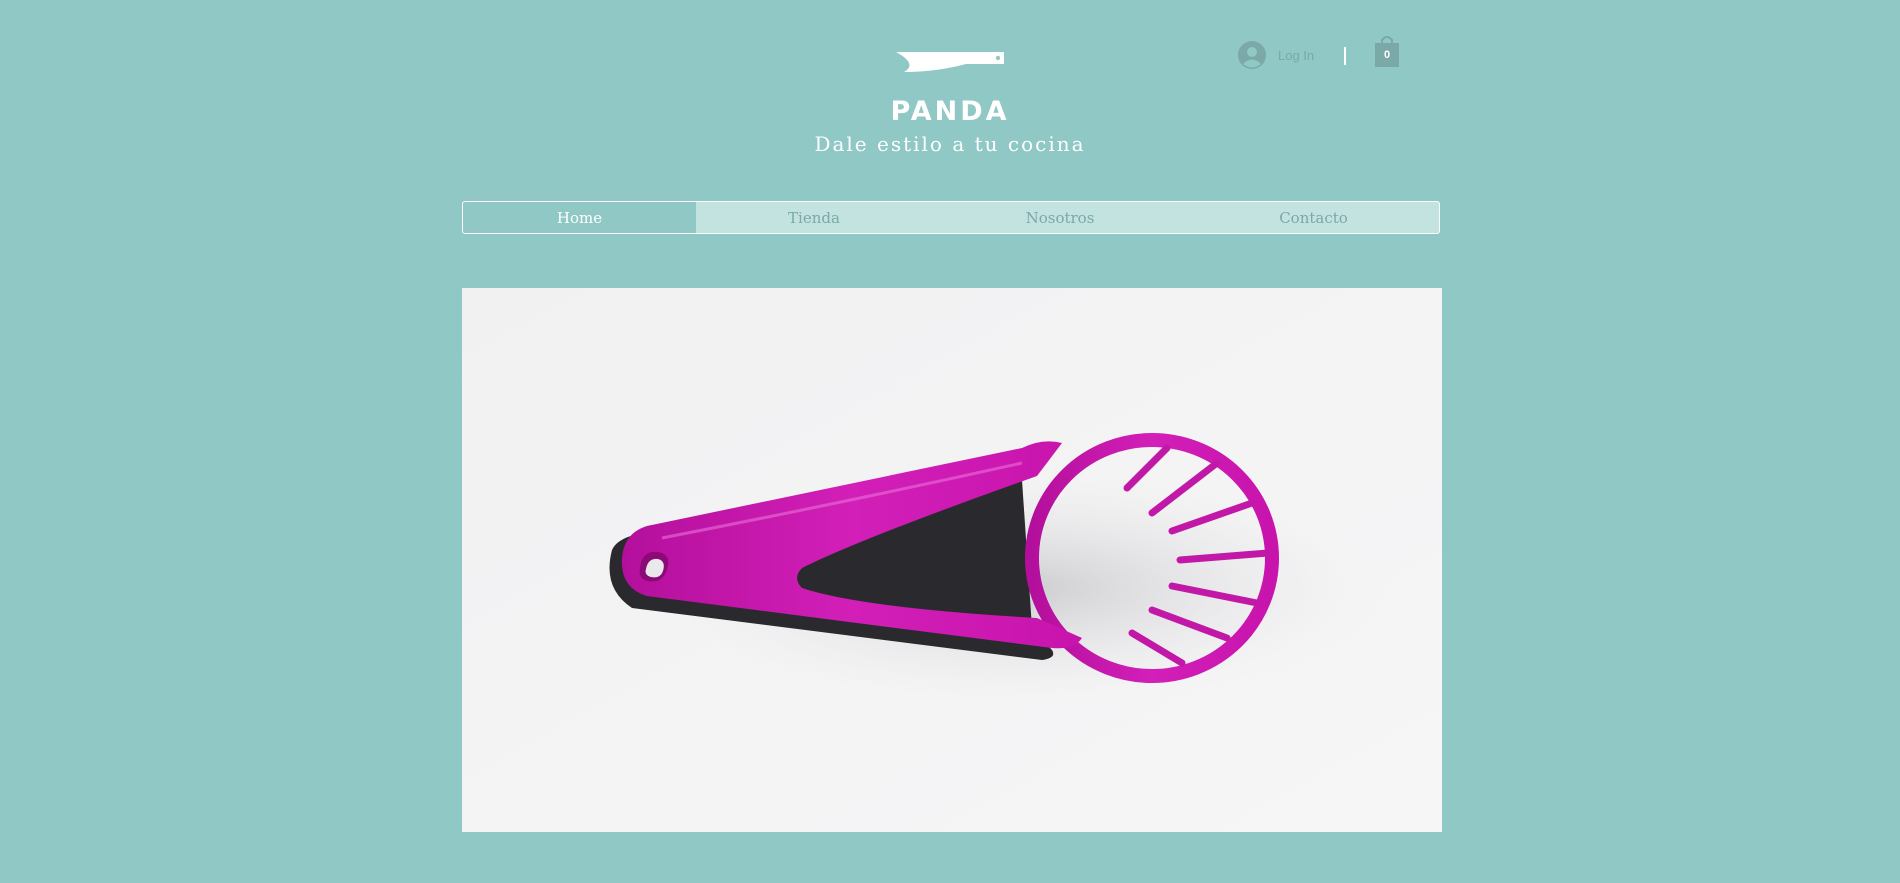 The height and width of the screenshot is (883, 1900). Describe the element at coordinates (814, 217) in the screenshot. I see `nav-item-tienda: Tienda` at that location.